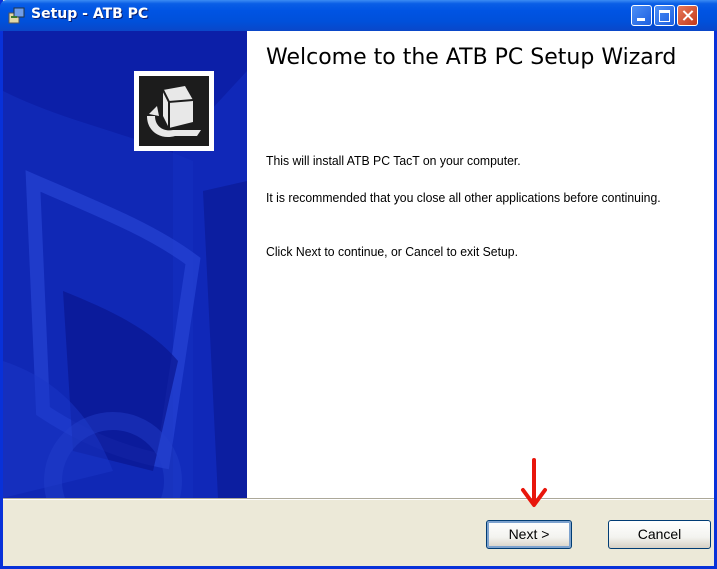 This screenshot has width=717, height=569. Describe the element at coordinates (529, 534) in the screenshot. I see `next-button: Next >` at that location.